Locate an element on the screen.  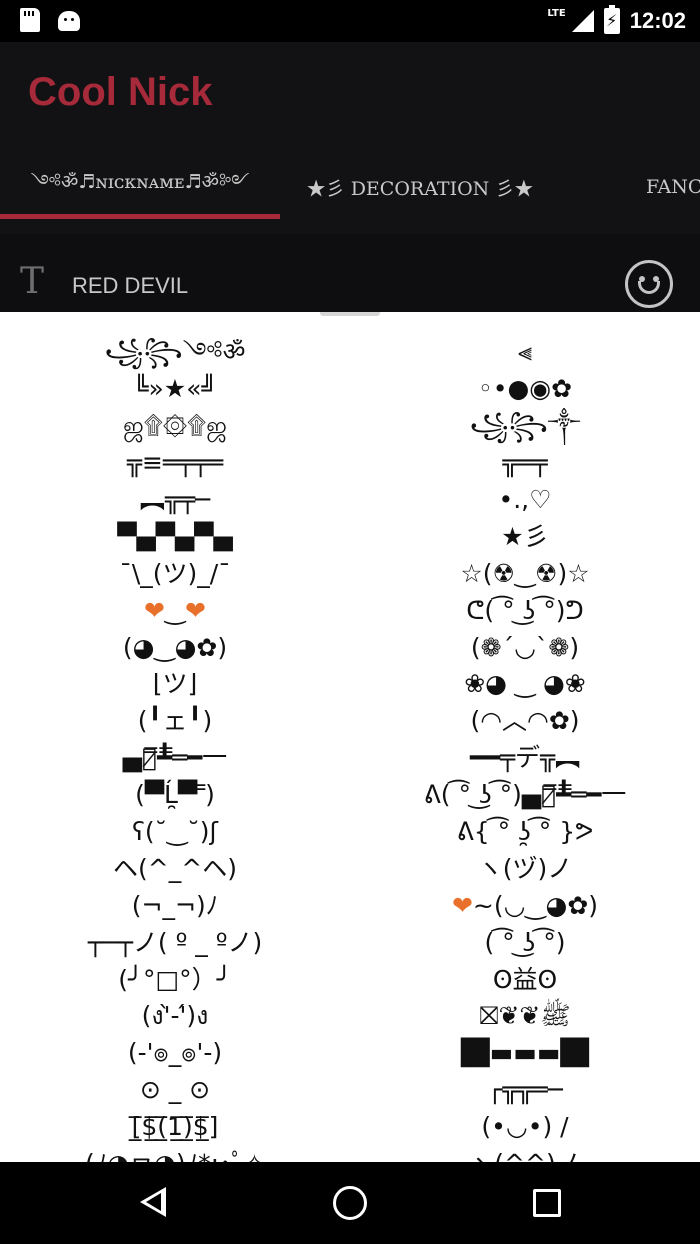
list-item: ᕦ( ͡° ͜ʖ ͡°)ᕤ is located at coordinates (525, 610).